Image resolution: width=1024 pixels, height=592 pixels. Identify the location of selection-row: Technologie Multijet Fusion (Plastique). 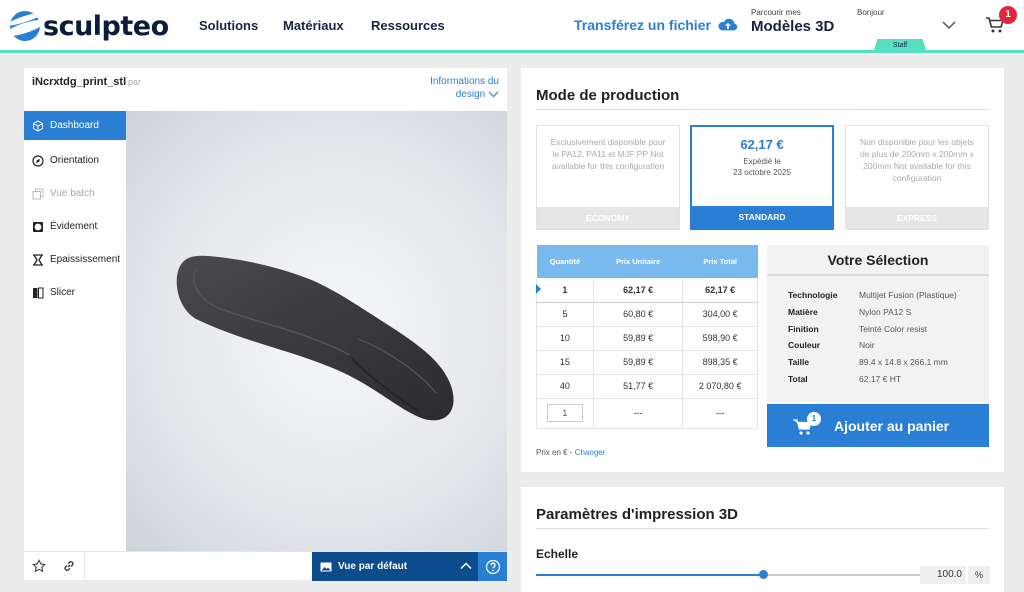
(888, 295).